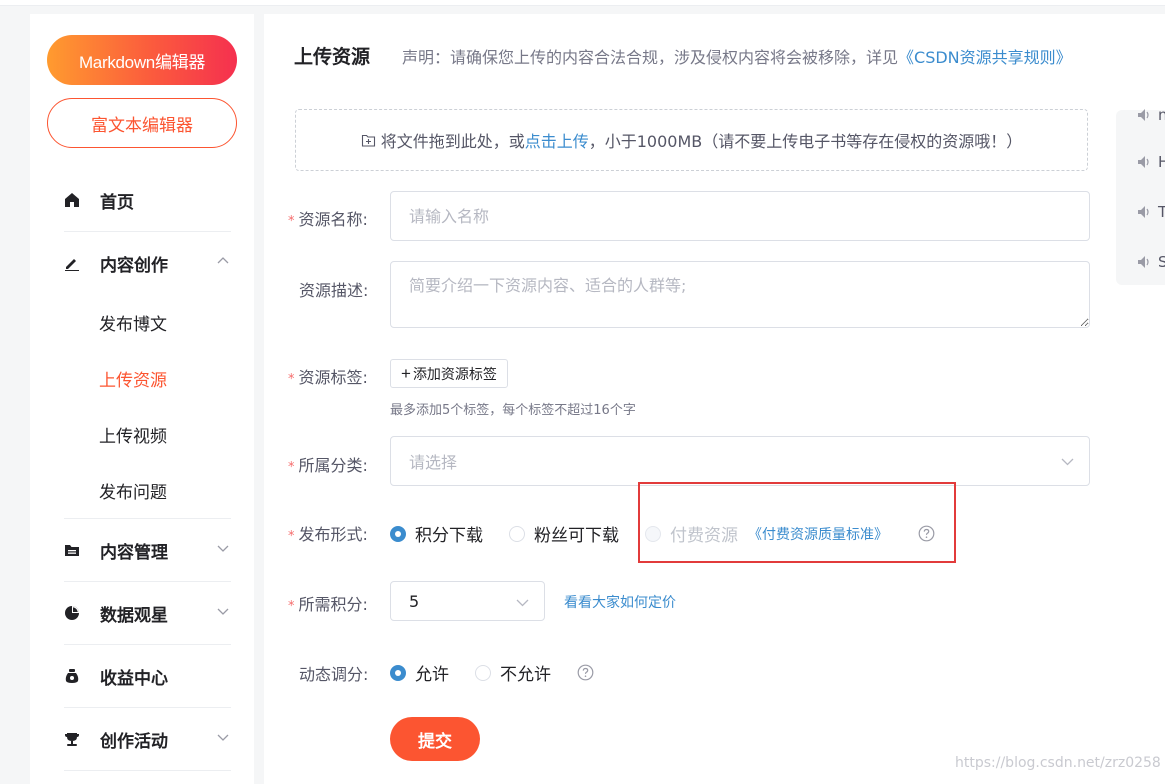  I want to click on sidebar-item-label: 数据观星, so click(134, 615).